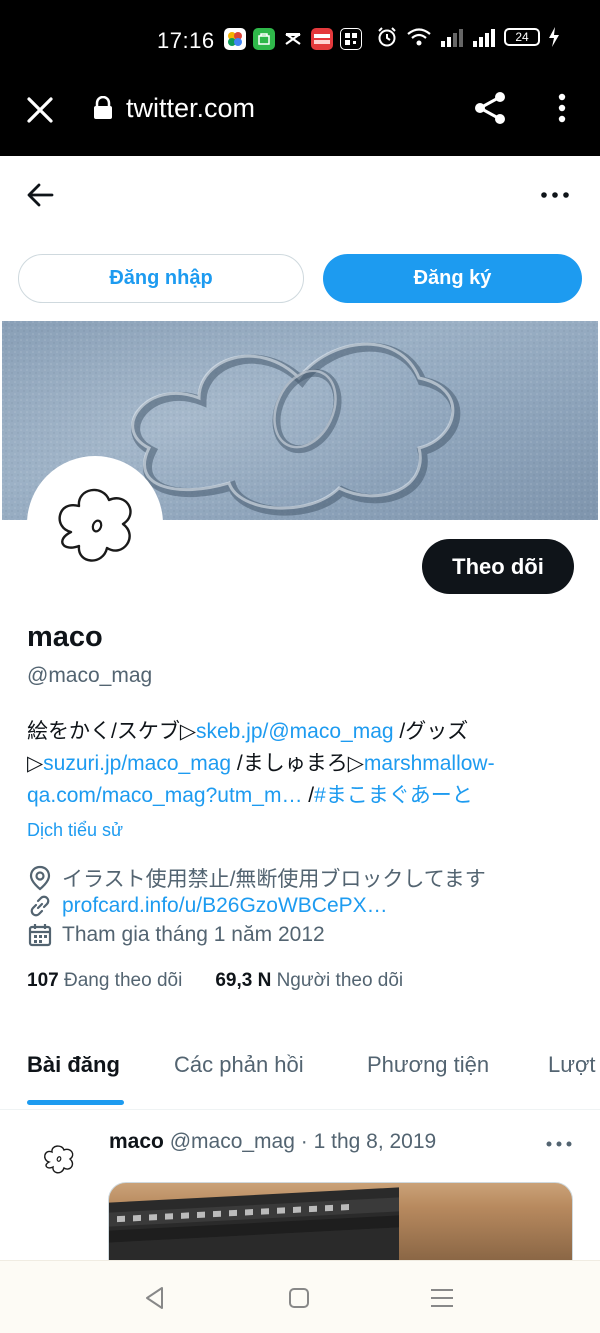  I want to click on tweet-media-image, so click(340, 1222).